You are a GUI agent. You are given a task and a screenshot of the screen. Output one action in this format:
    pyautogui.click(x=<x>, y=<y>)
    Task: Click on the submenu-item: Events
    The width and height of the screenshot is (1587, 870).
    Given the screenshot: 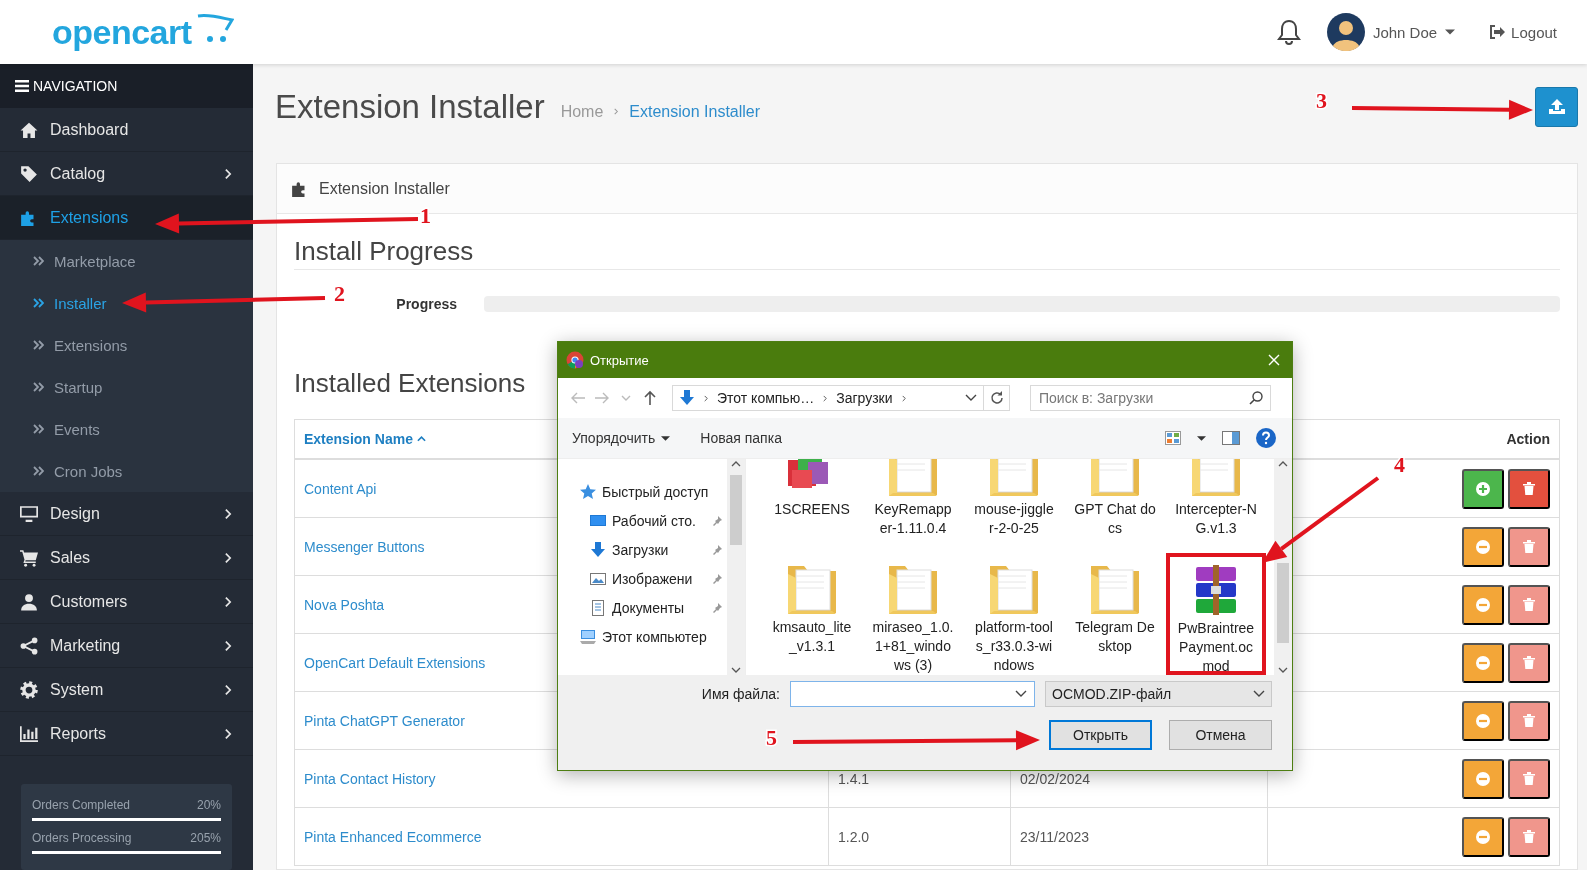 What is the action you would take?
    pyautogui.click(x=126, y=429)
    